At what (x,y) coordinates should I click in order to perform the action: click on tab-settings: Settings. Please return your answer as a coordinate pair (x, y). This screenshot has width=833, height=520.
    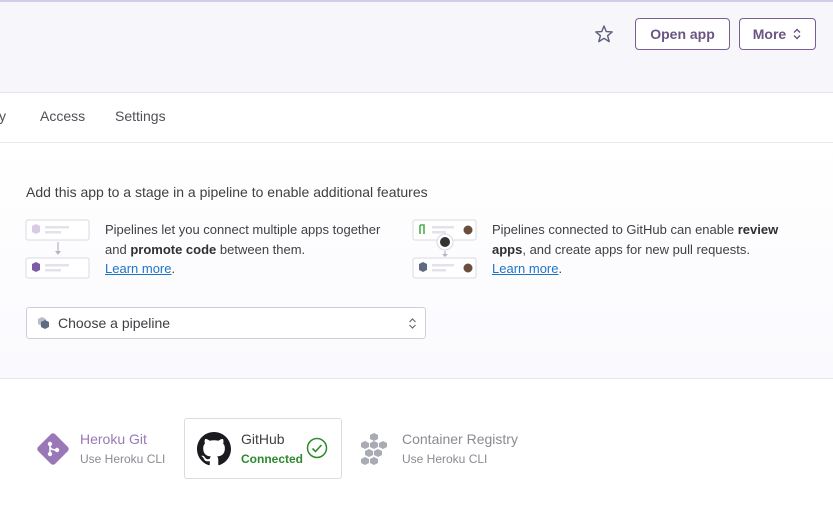
    Looking at the image, I should click on (140, 116).